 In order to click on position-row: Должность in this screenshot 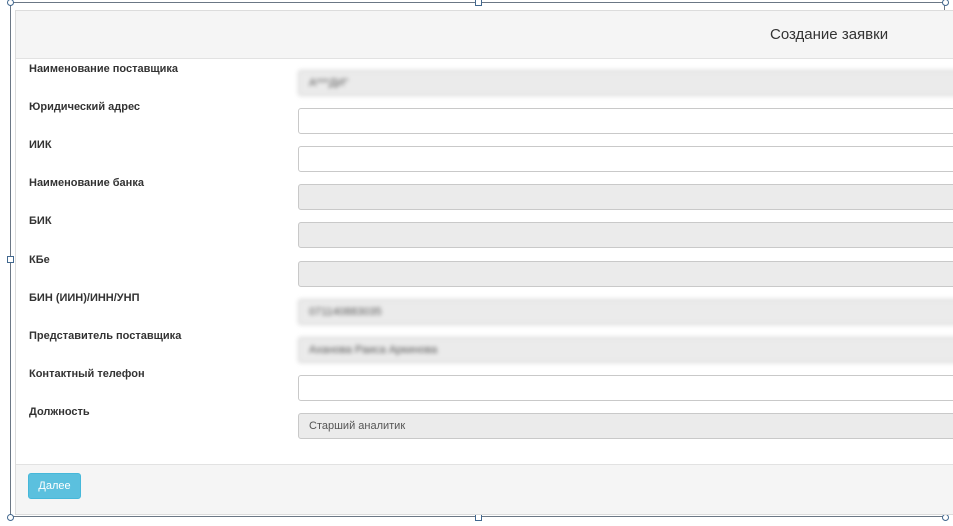, I will do `click(484, 422)`.